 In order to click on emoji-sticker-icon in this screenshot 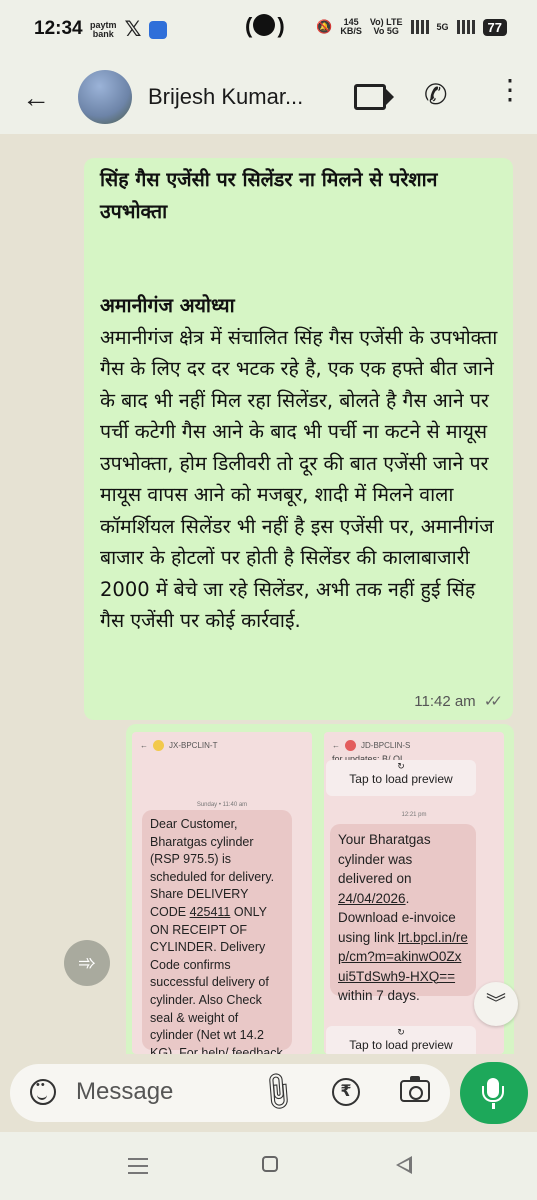, I will do `click(43, 1092)`.